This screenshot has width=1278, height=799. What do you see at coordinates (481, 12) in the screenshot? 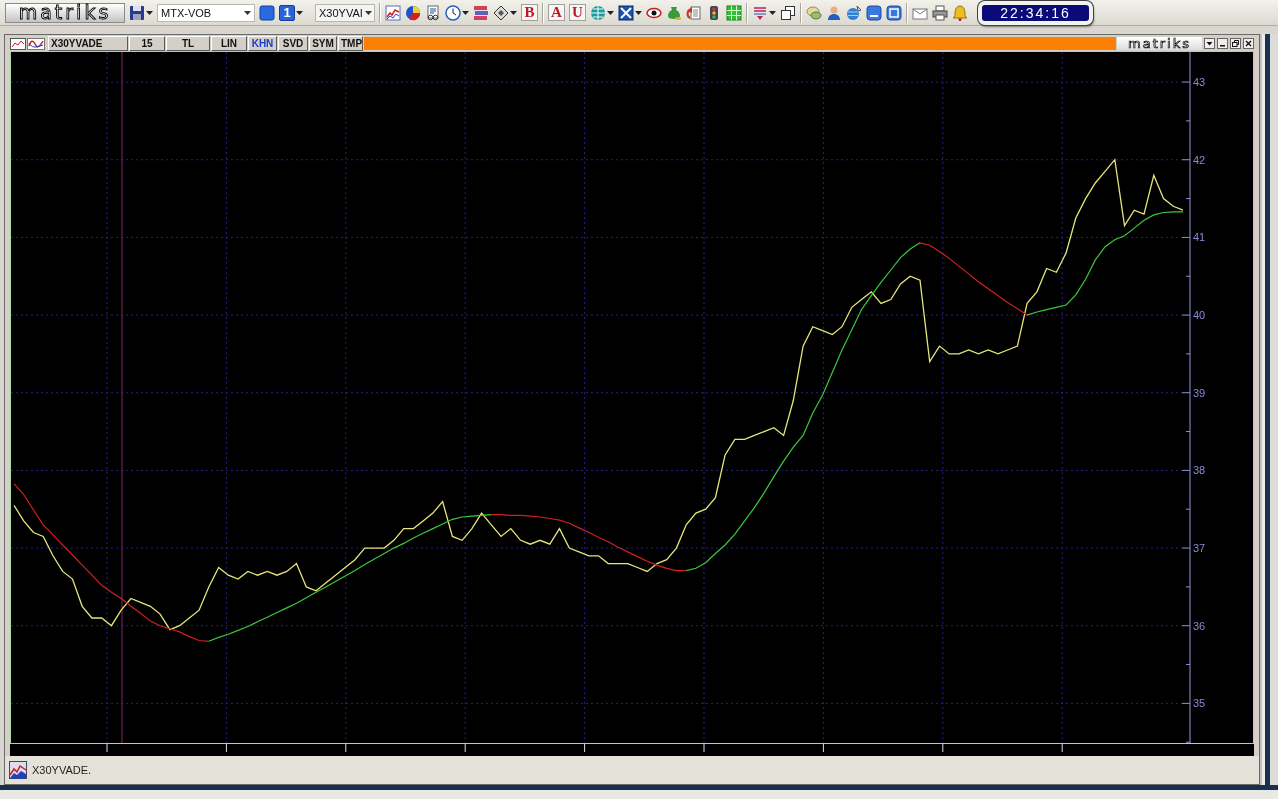
I see `stripes-icon` at bounding box center [481, 12].